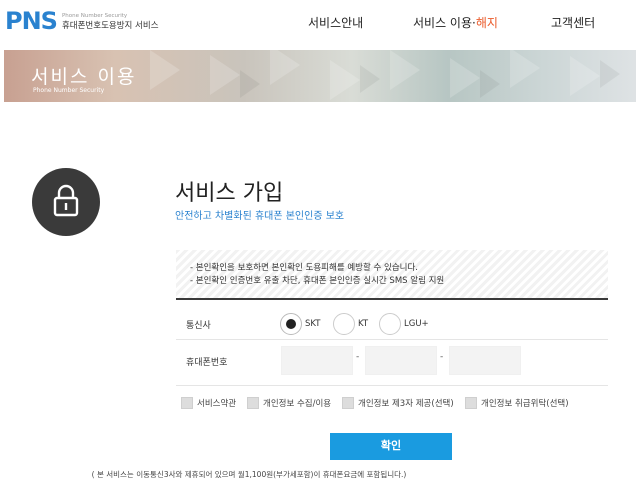 The height and width of the screenshot is (488, 640). What do you see at coordinates (525, 404) in the screenshot?
I see `checkbox-label: 개인정보 취급위탁(선택)` at bounding box center [525, 404].